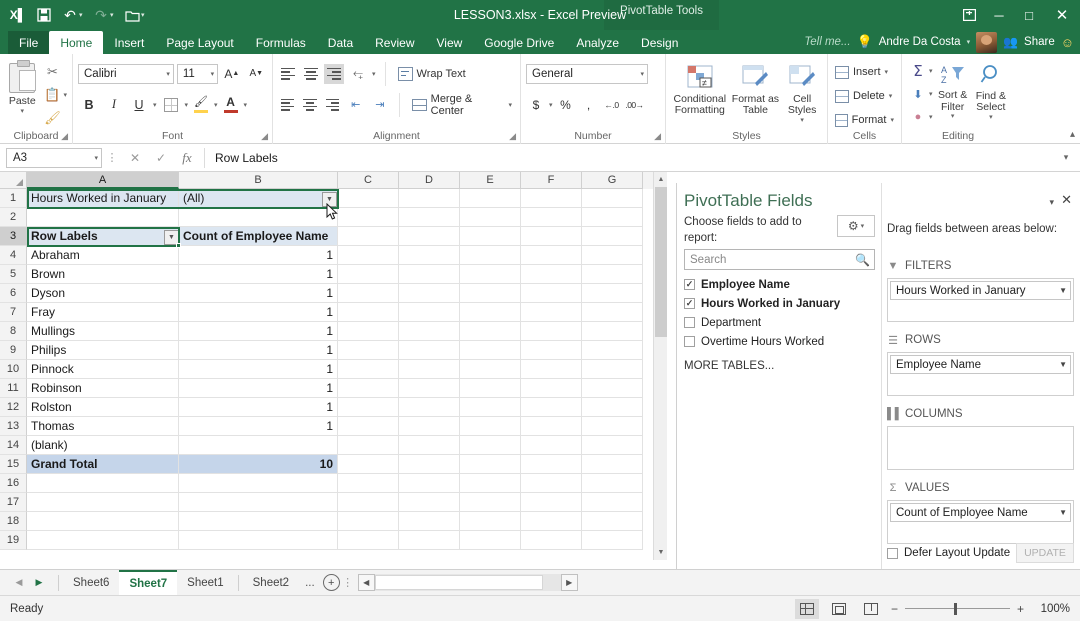 Image resolution: width=1080 pixels, height=621 pixels. I want to click on cell-g5, so click(612, 274).